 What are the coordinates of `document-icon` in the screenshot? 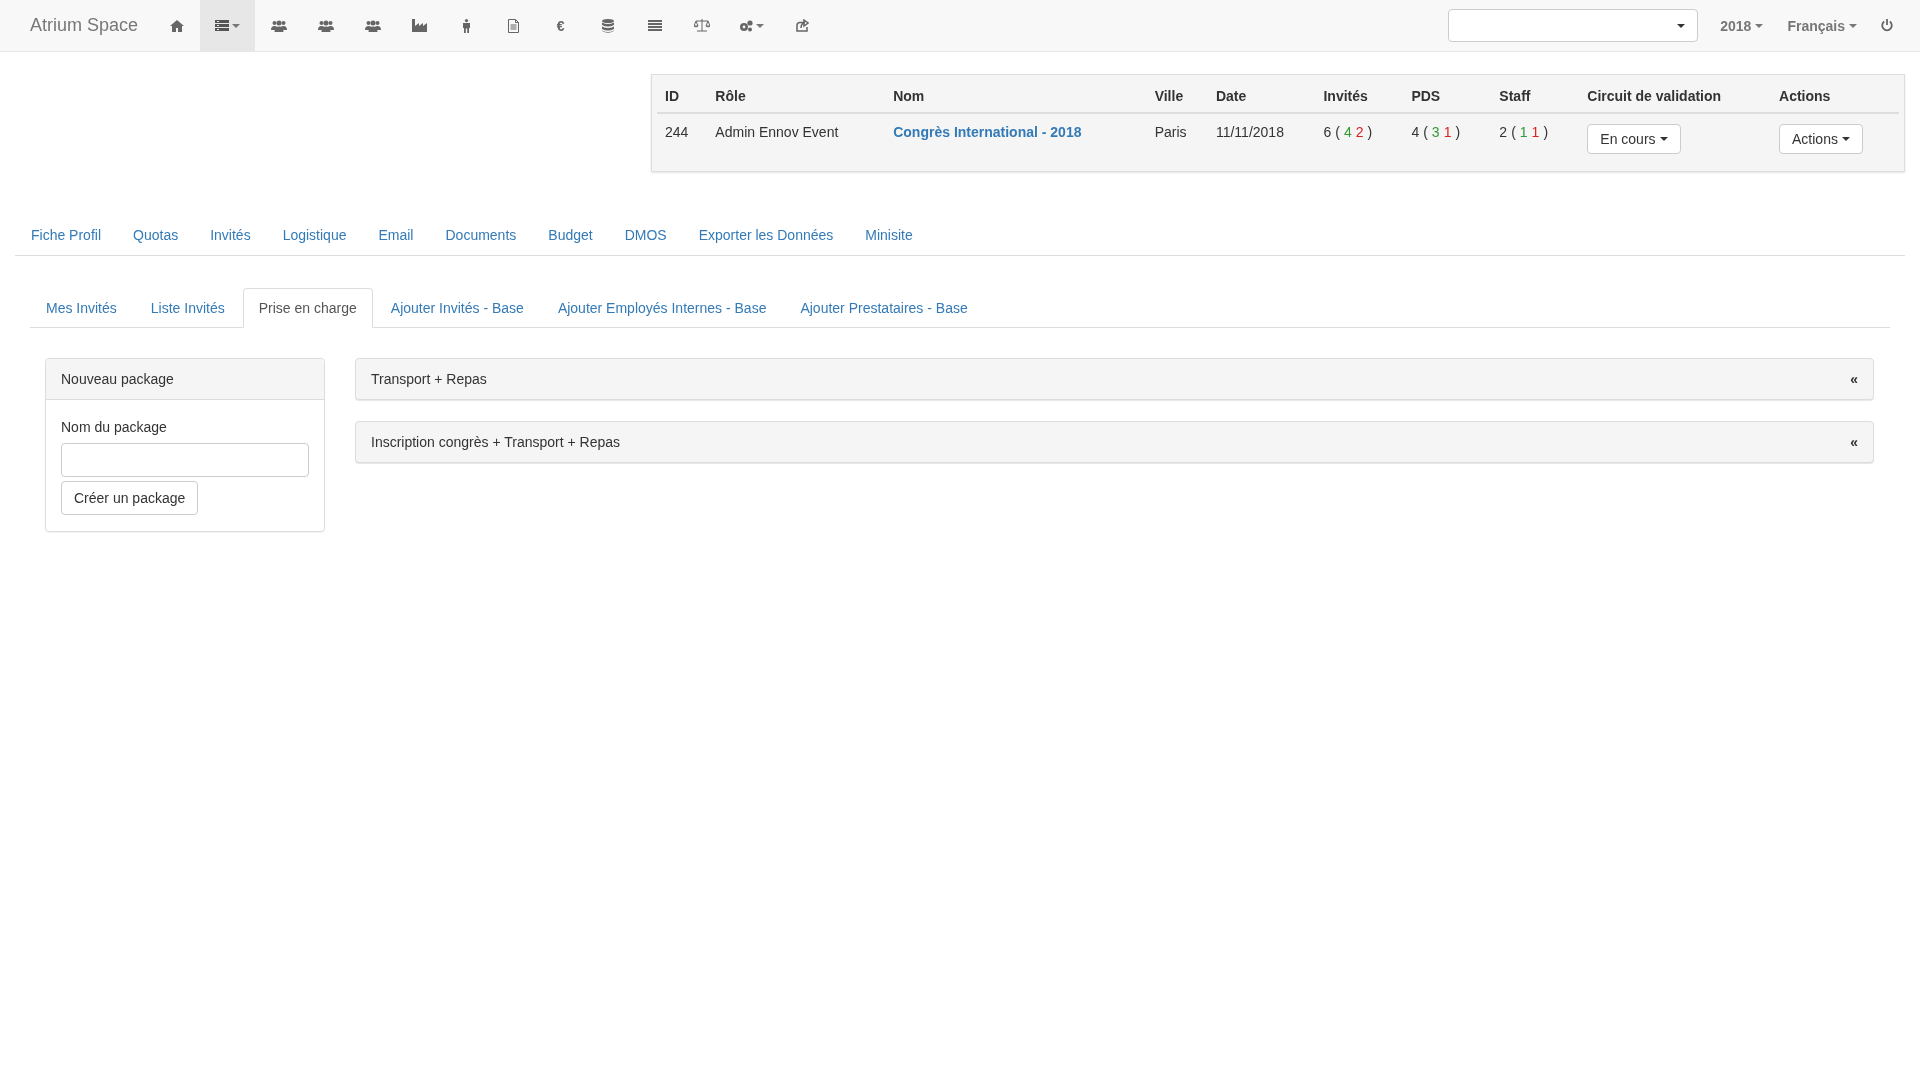 It's located at (514, 25).